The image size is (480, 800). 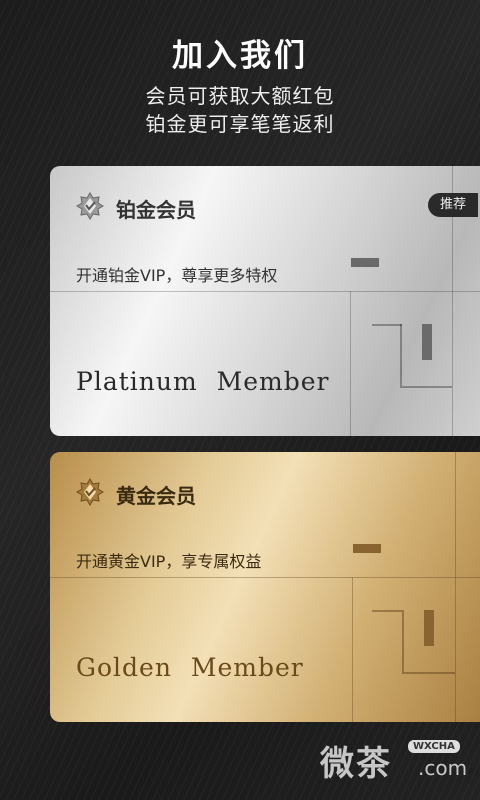 I want to click on platinum-card-title: 铂金会员, so click(x=156, y=210).